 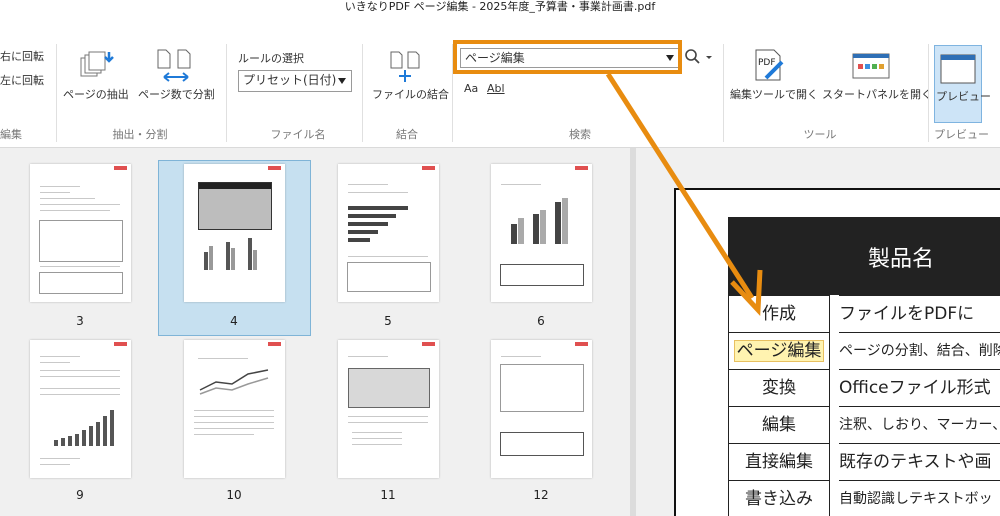 What do you see at coordinates (541, 495) in the screenshot?
I see `page-number: 12` at bounding box center [541, 495].